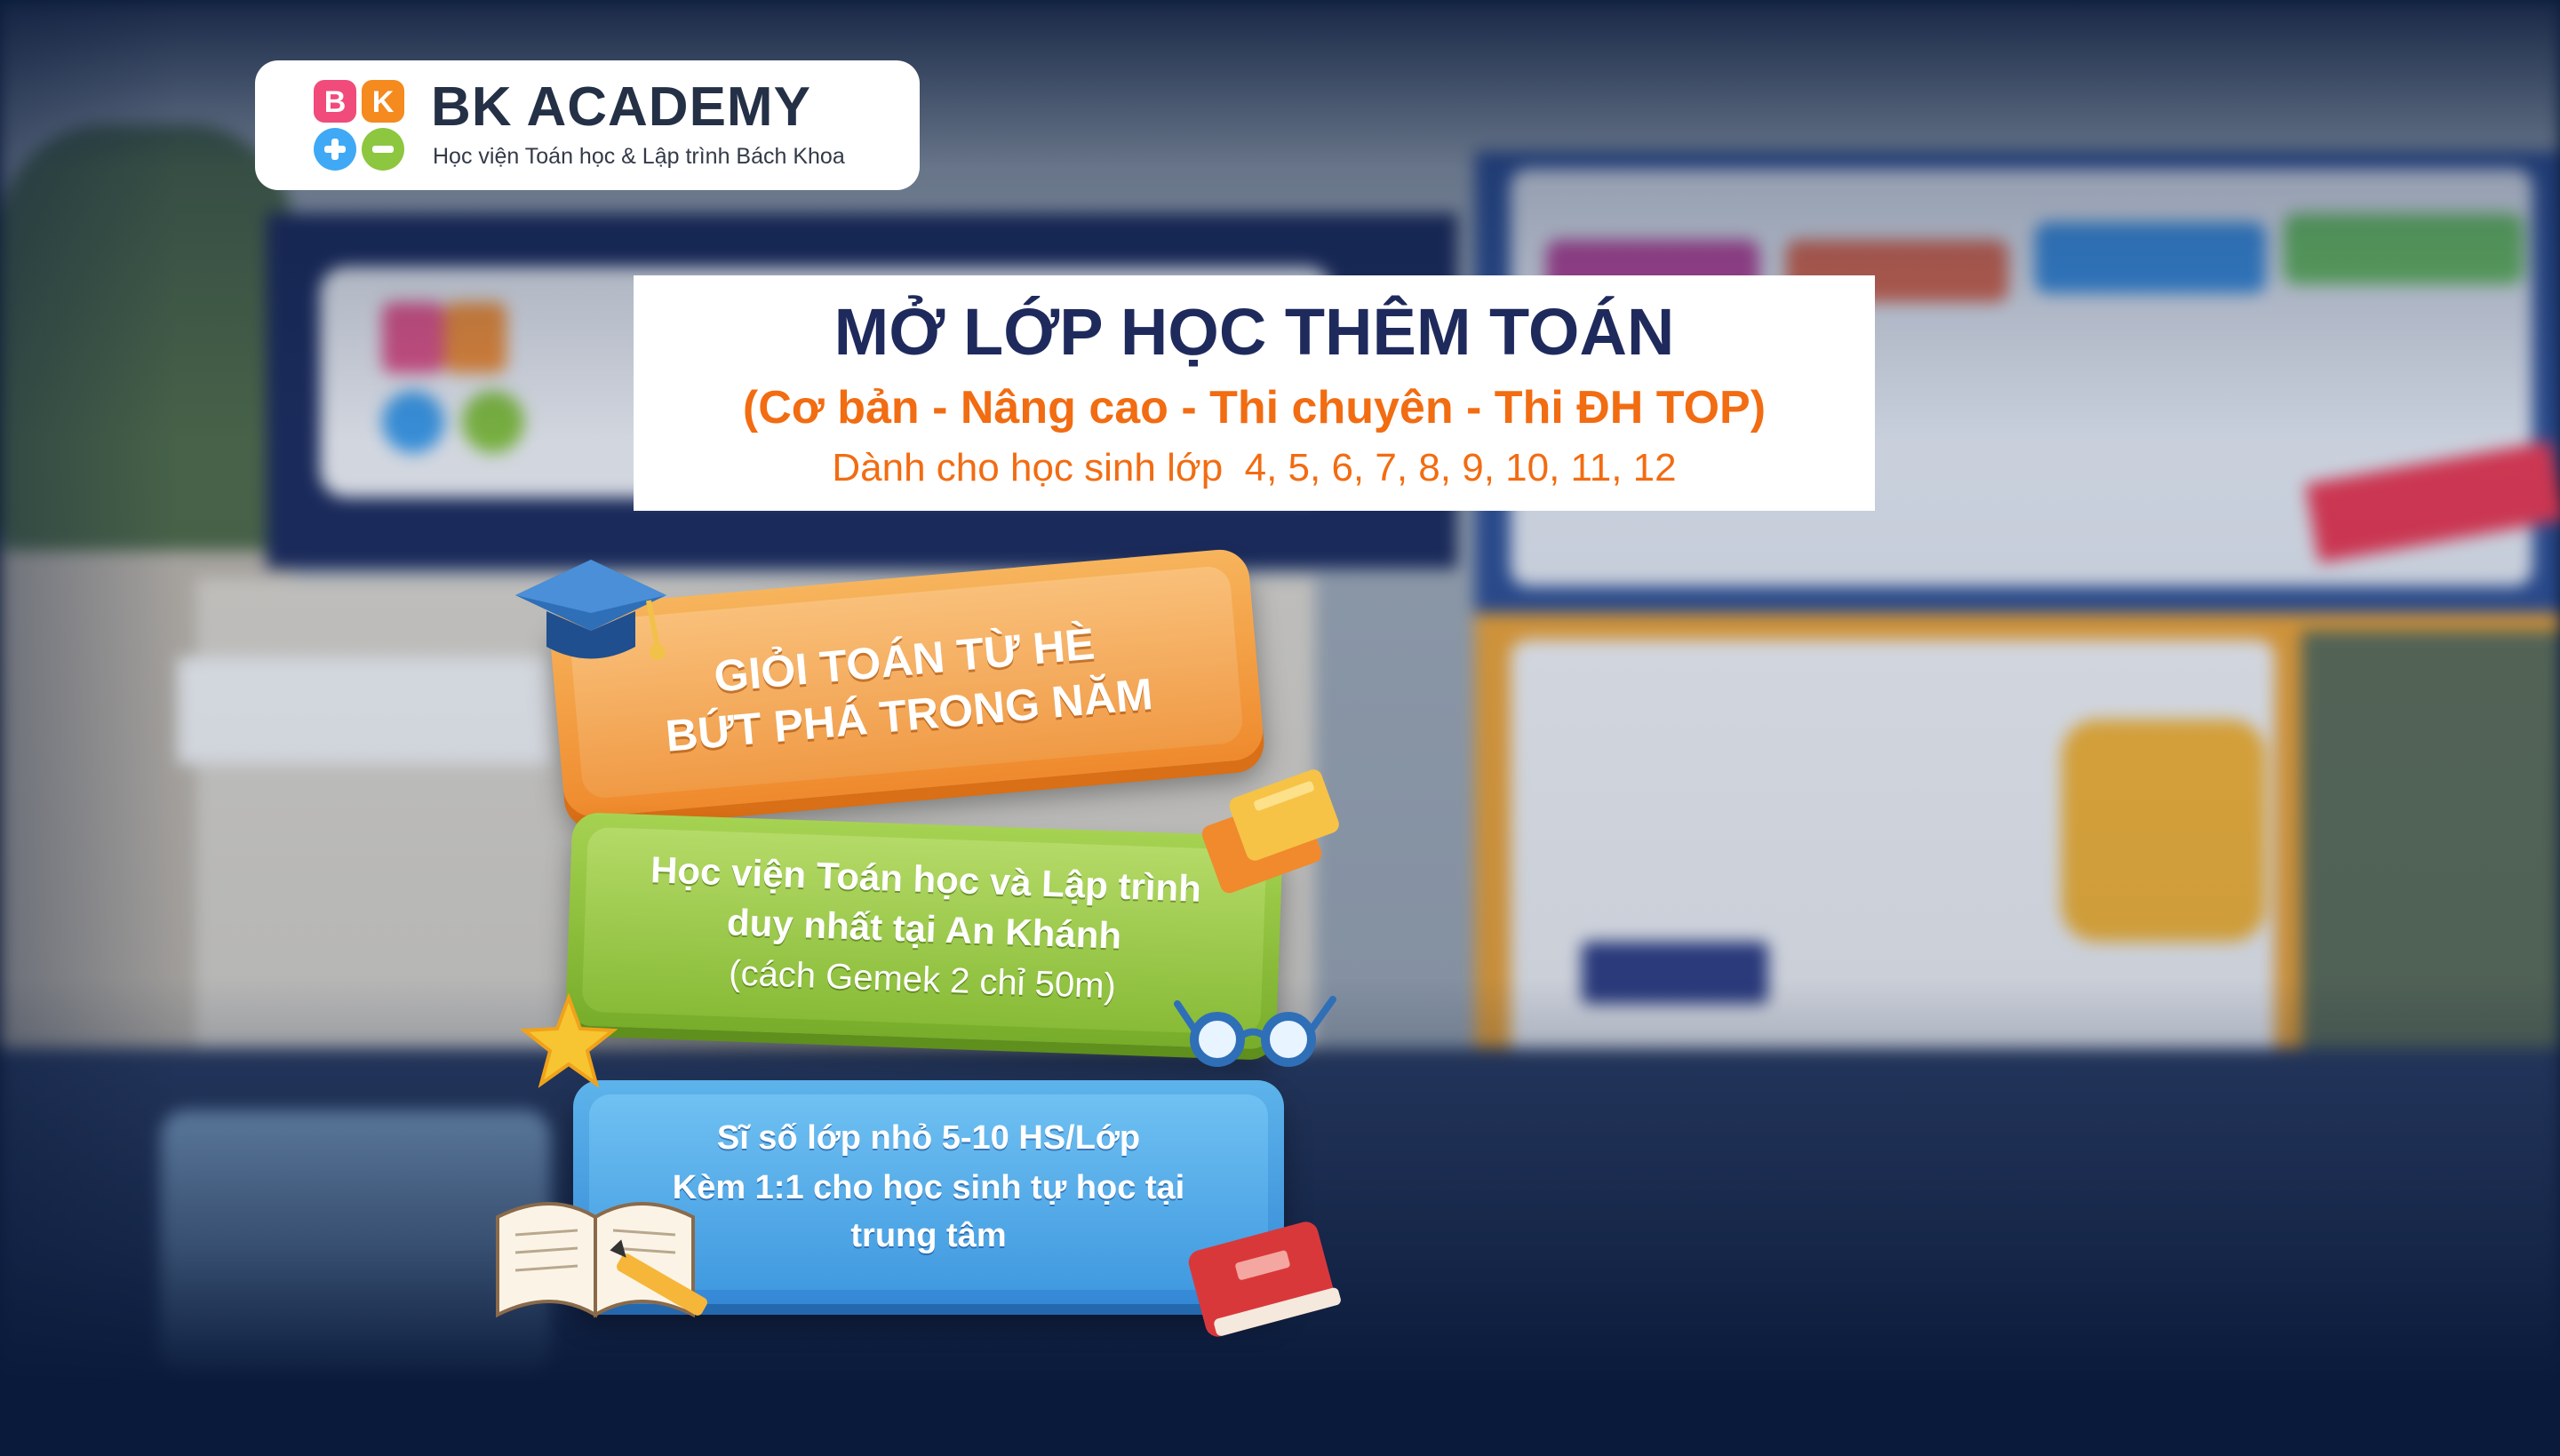 Image resolution: width=2560 pixels, height=1456 pixels. Describe the element at coordinates (1255, 1031) in the screenshot. I see `glasses-icon` at that location.